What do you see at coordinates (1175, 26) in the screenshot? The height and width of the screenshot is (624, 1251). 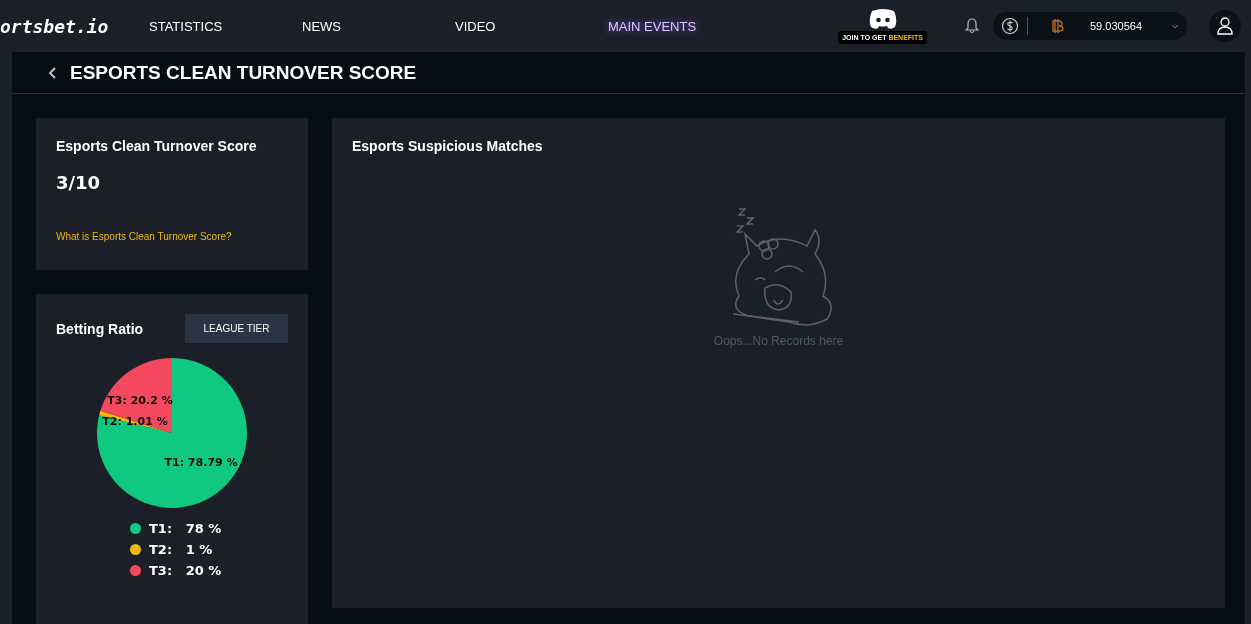 I see `chevron-down-icon` at bounding box center [1175, 26].